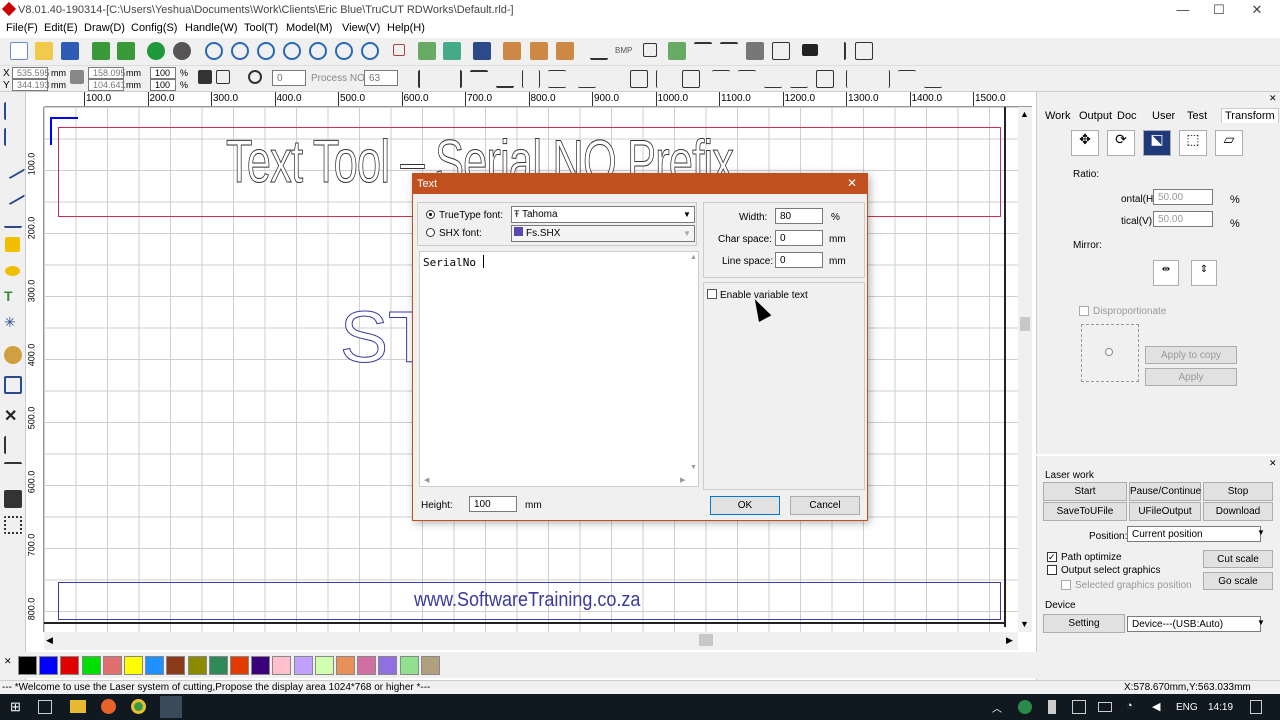 The image size is (1280, 720). Describe the element at coordinates (1085, 491) in the screenshot. I see `start-button: Start` at that location.